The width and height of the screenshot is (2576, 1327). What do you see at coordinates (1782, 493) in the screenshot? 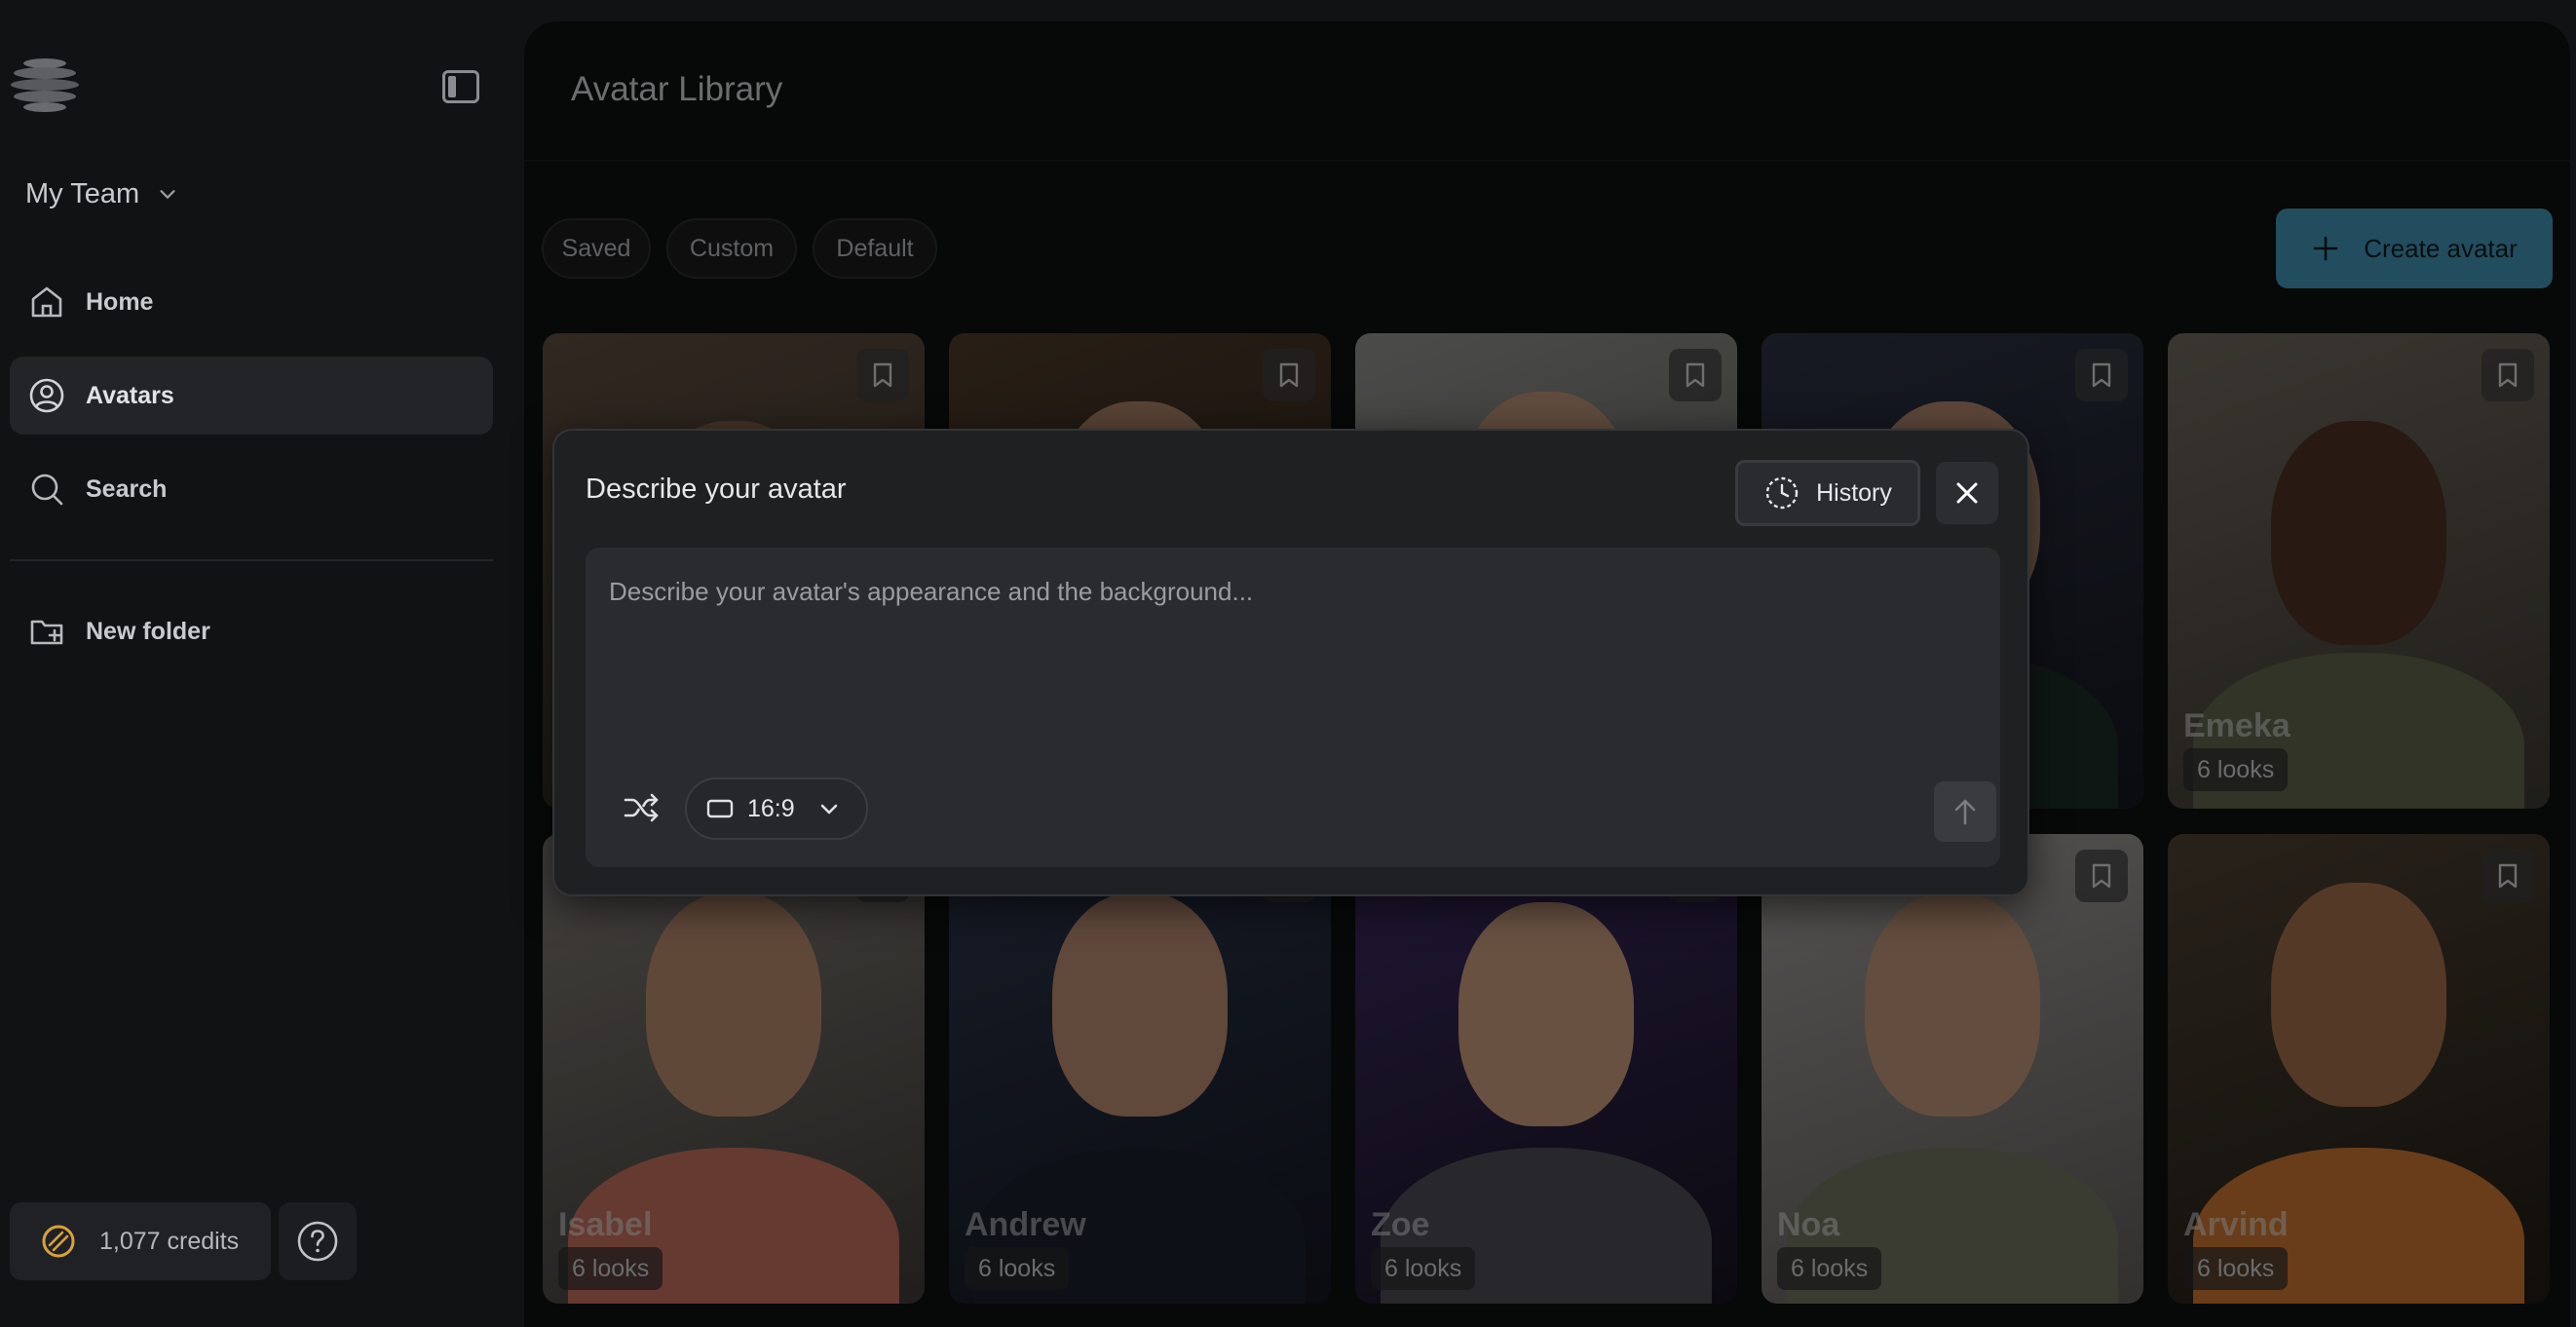
I see `history-icon` at bounding box center [1782, 493].